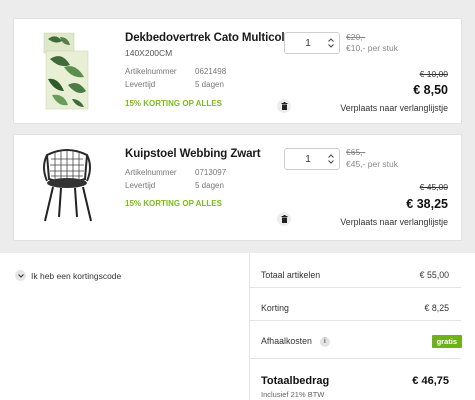 The width and height of the screenshot is (475, 400). What do you see at coordinates (355, 340) in the screenshot?
I see `summary-row-pickup: Afhaalkosten i` at bounding box center [355, 340].